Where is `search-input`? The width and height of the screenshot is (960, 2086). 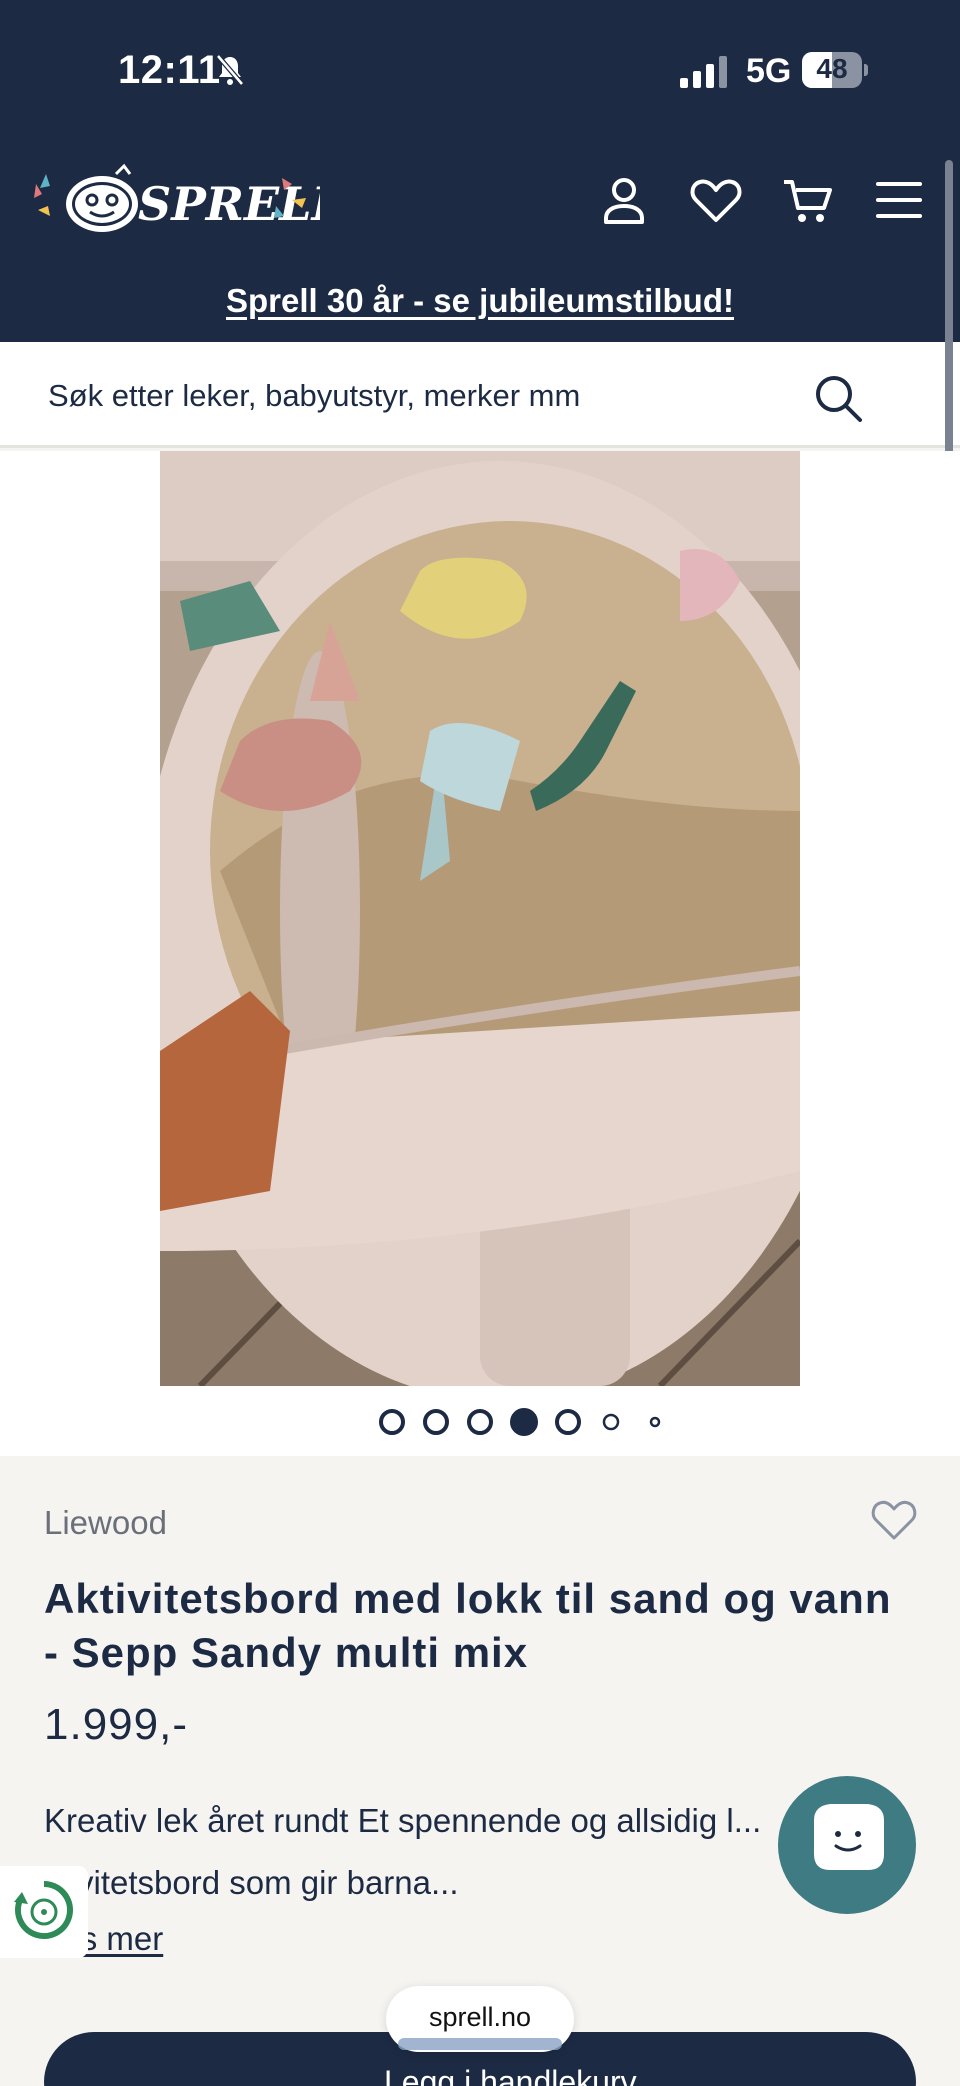 search-input is located at coordinates (428, 396).